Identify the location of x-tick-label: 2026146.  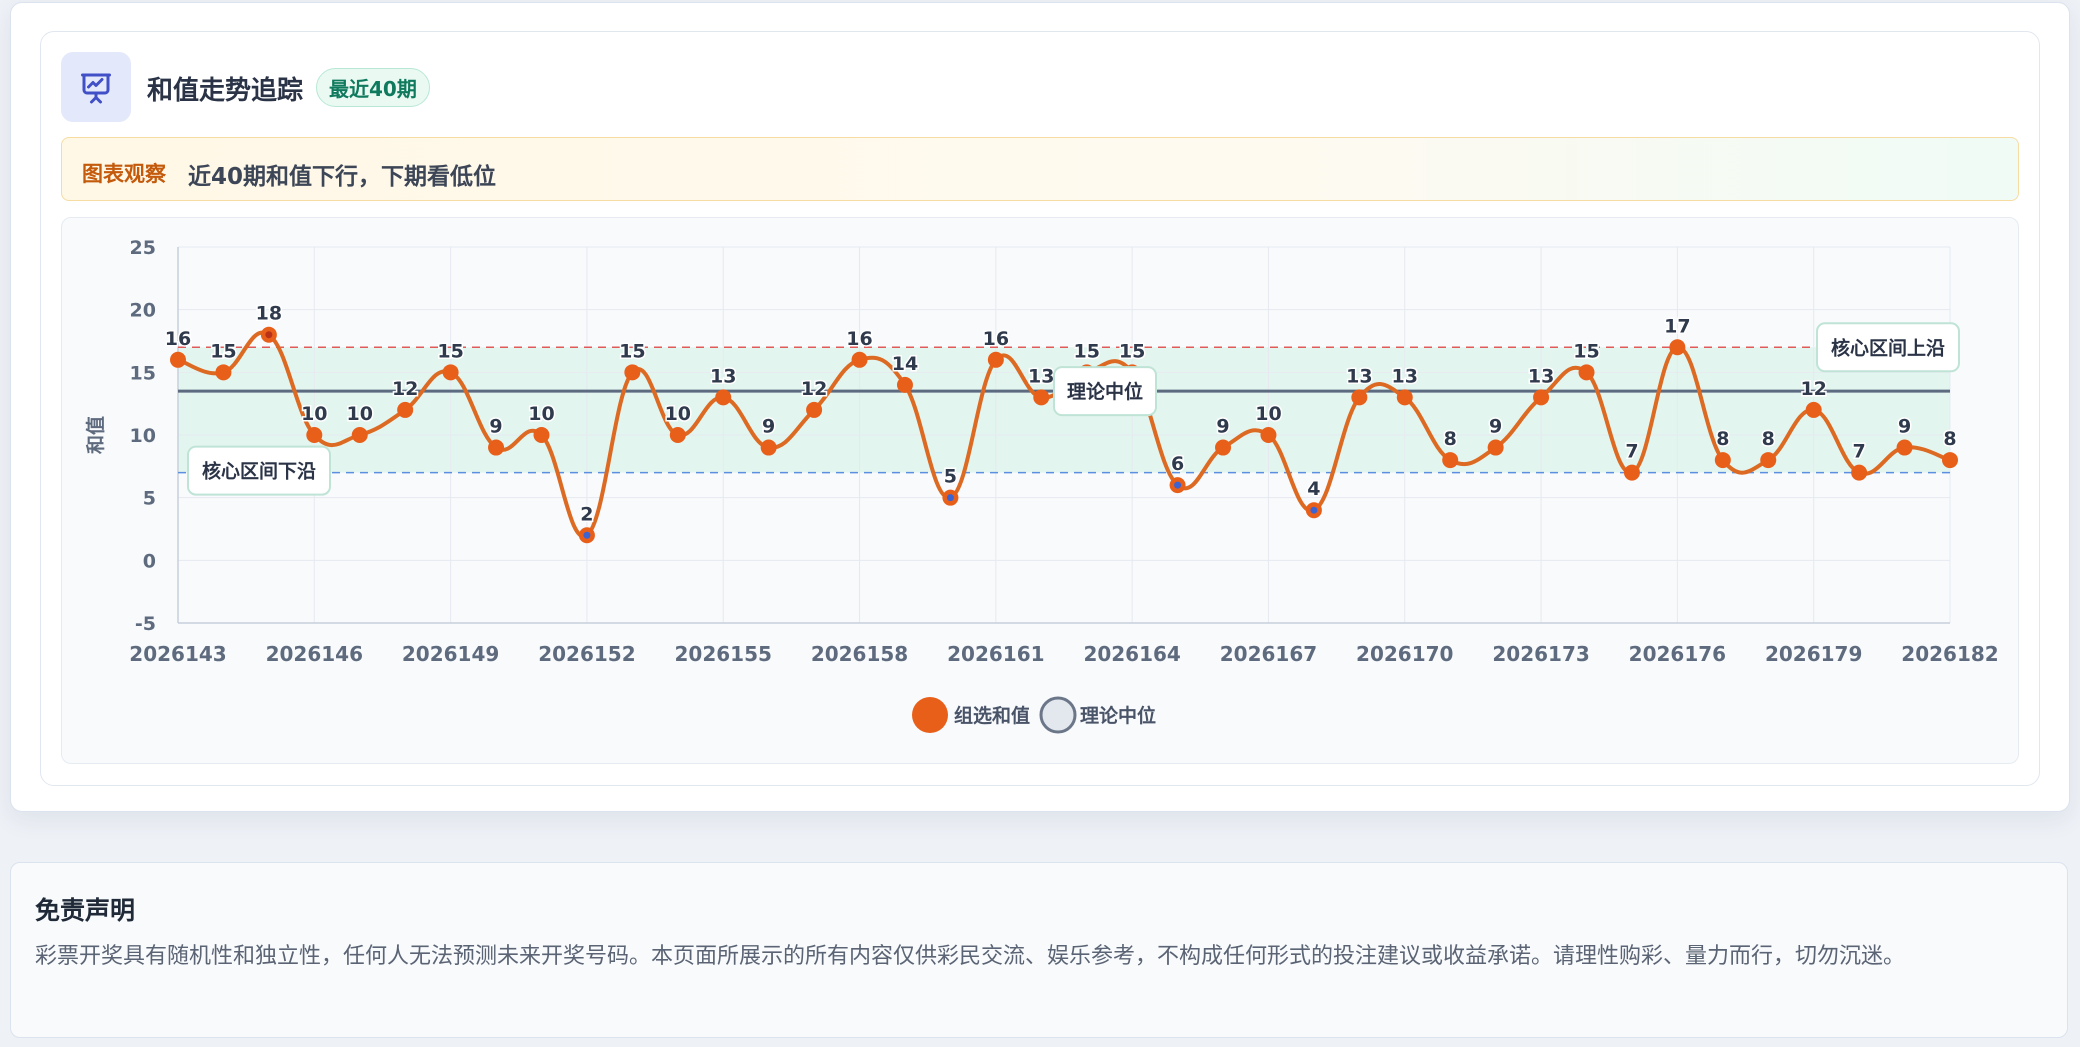
(314, 654).